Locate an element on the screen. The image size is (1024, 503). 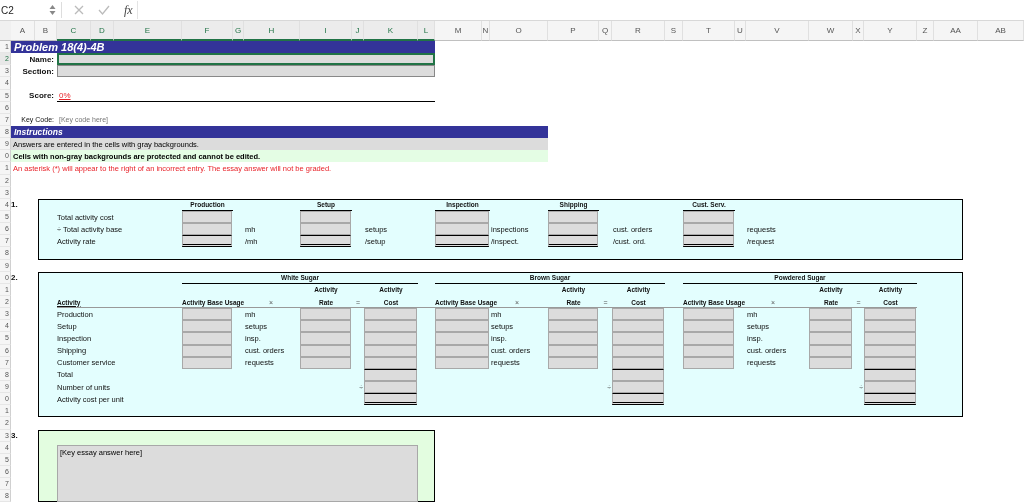
section-label: Section: is located at coordinates (38, 71).